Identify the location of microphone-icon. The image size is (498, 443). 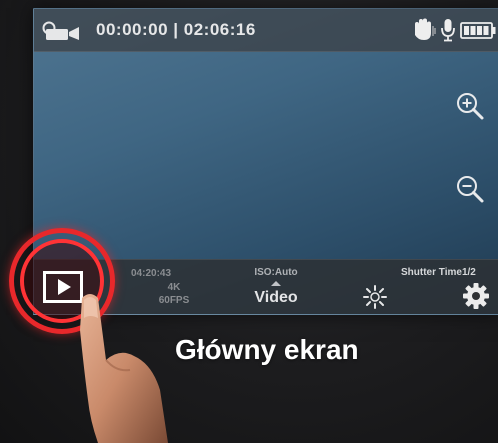
(448, 32).